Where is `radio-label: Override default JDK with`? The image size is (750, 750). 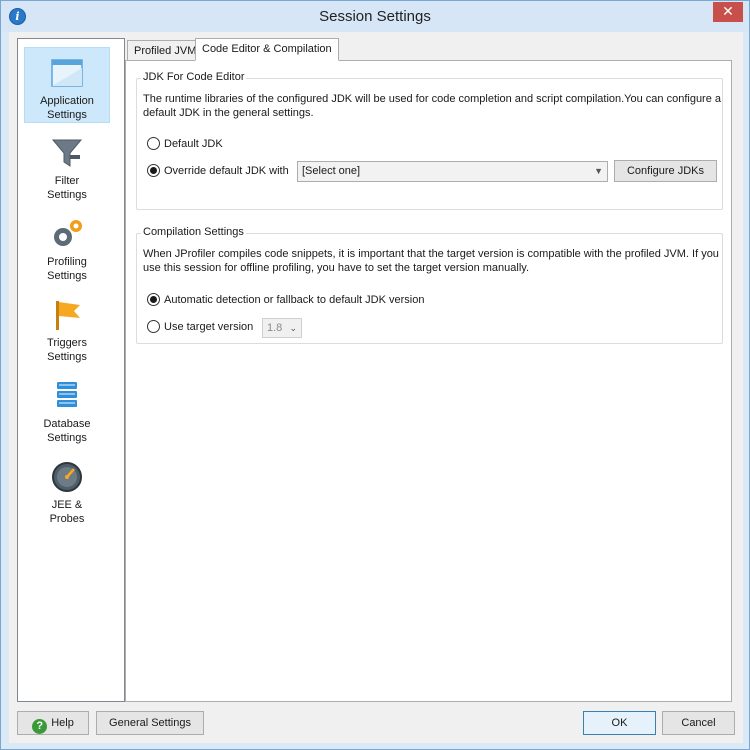 radio-label: Override default JDK with is located at coordinates (226, 170).